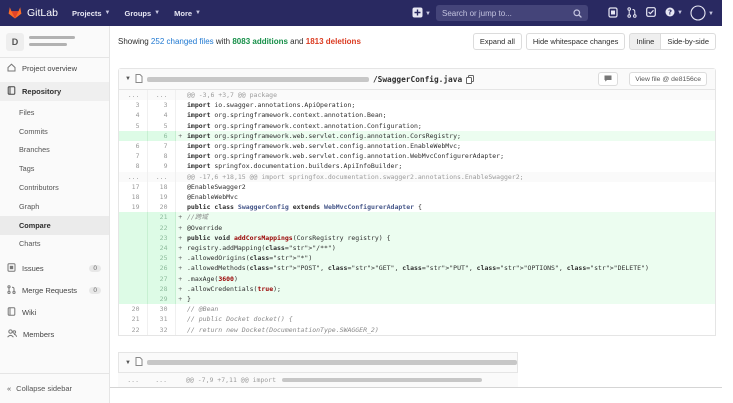 This screenshot has height=403, width=733. Describe the element at coordinates (133, 156) in the screenshot. I see `old-line-number: 7` at that location.